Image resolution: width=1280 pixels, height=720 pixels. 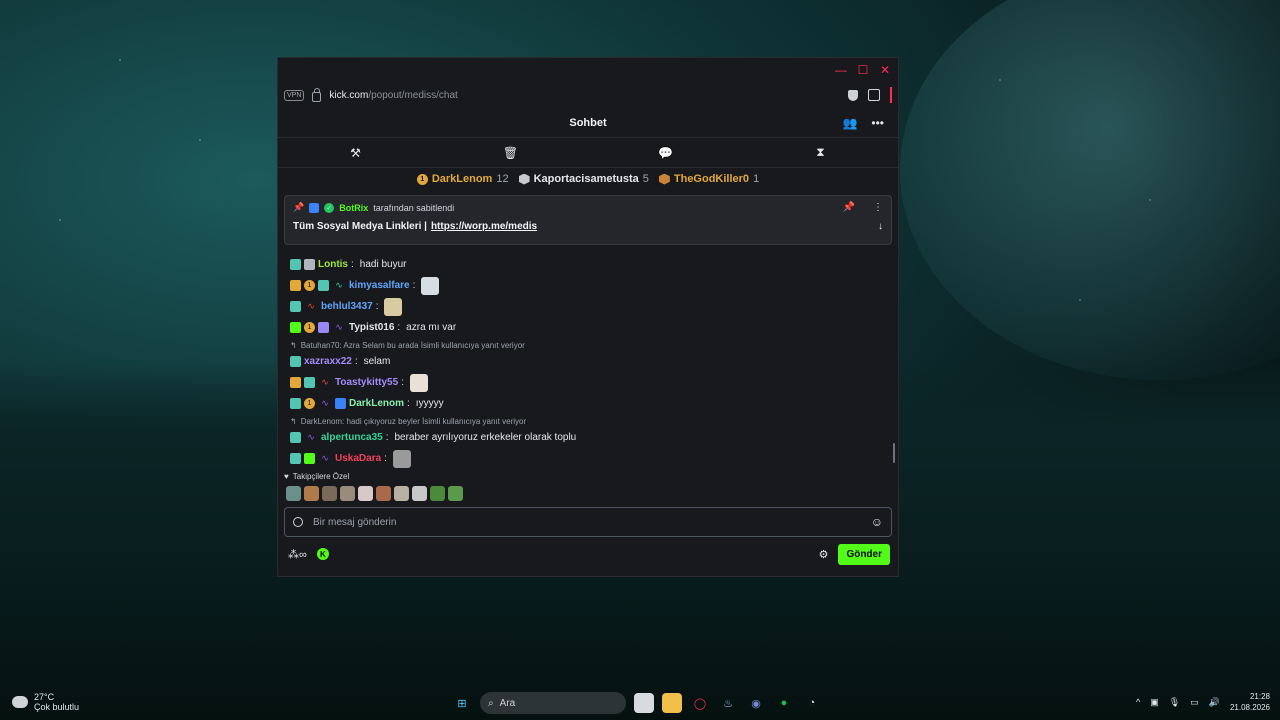 What do you see at coordinates (588, 522) in the screenshot?
I see `message-input: Bir mesaj gönderin ☺` at bounding box center [588, 522].